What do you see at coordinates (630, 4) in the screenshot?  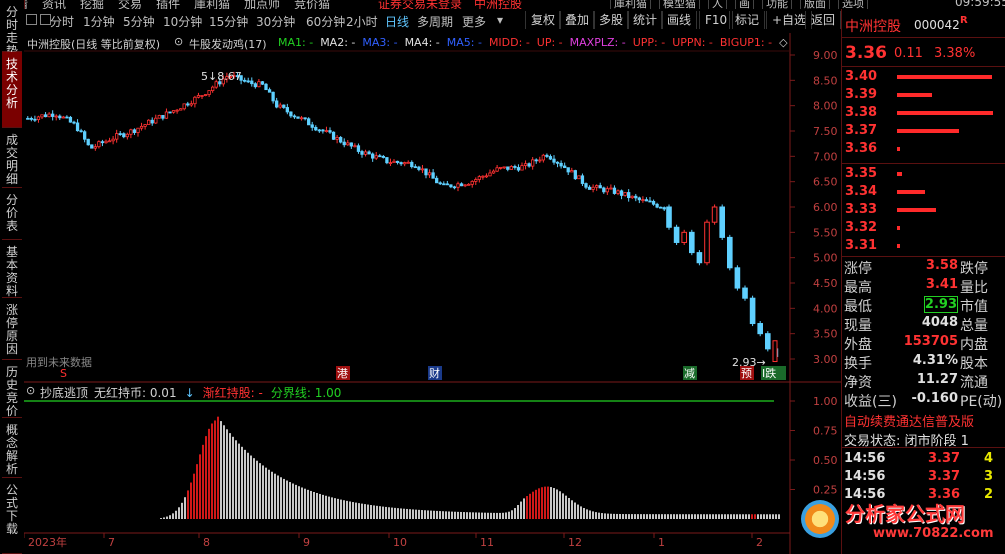 I see `top-right-item: 庫利猫` at bounding box center [630, 4].